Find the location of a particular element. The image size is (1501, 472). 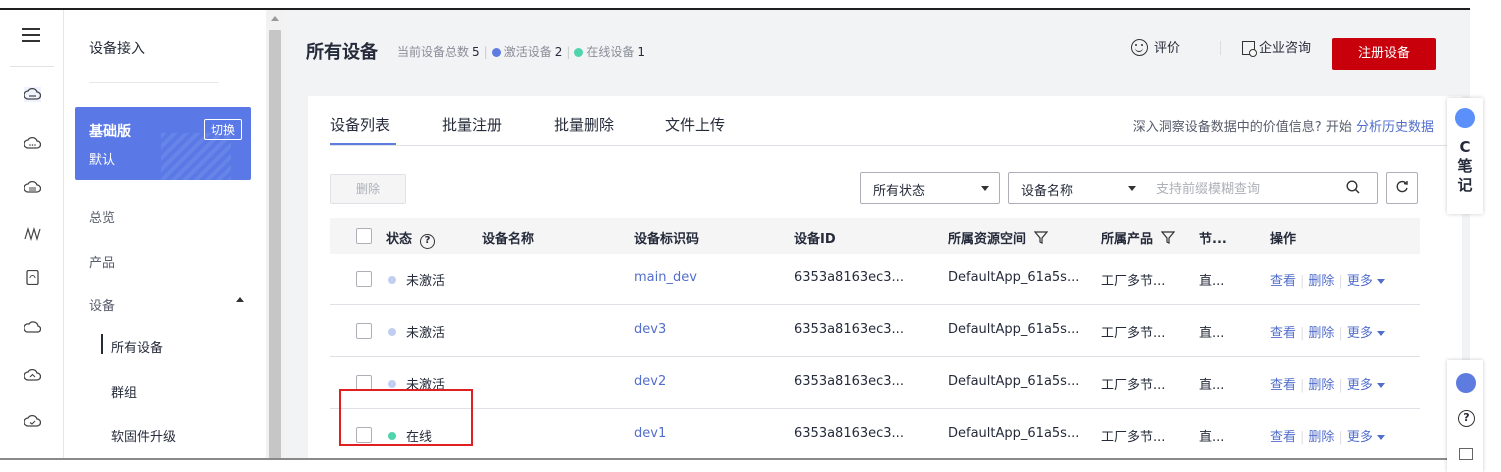

search-input is located at coordinates (1262, 188).